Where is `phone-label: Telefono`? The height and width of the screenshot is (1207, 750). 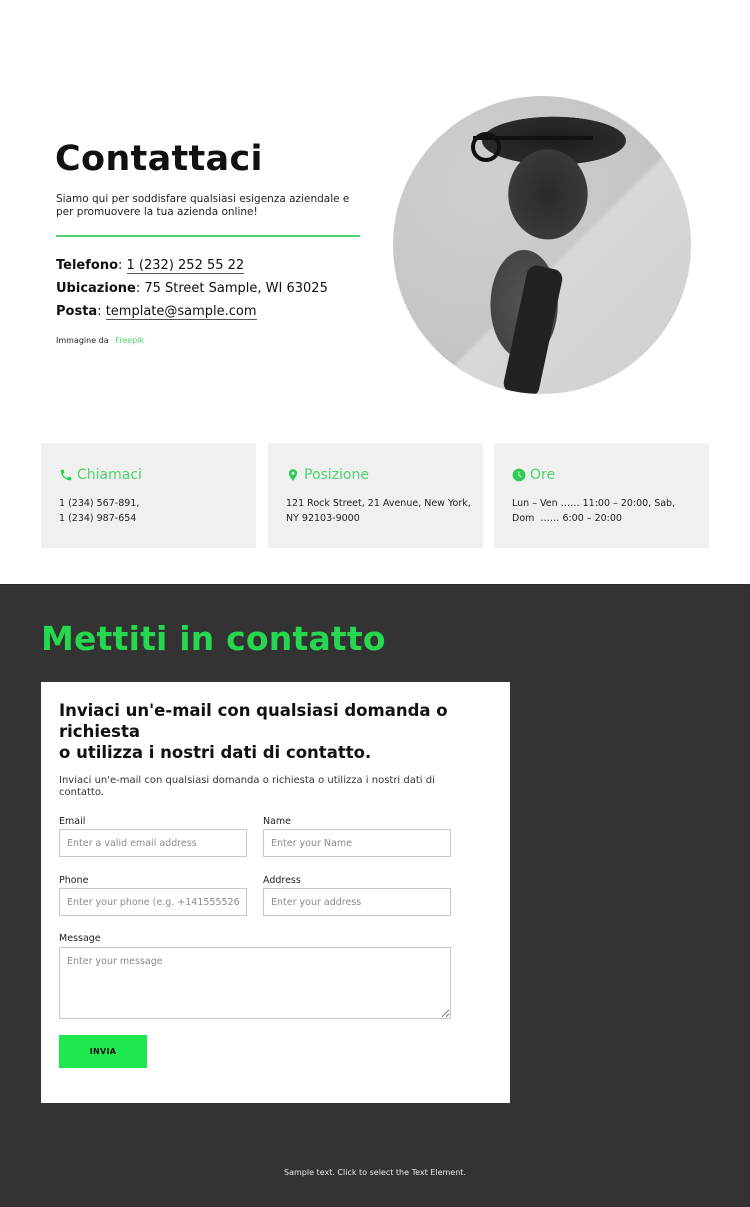 phone-label: Telefono is located at coordinates (87, 265).